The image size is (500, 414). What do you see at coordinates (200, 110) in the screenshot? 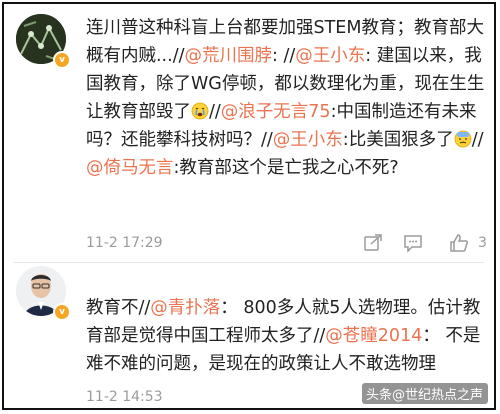
I see `crying-emoji-icon` at bounding box center [200, 110].